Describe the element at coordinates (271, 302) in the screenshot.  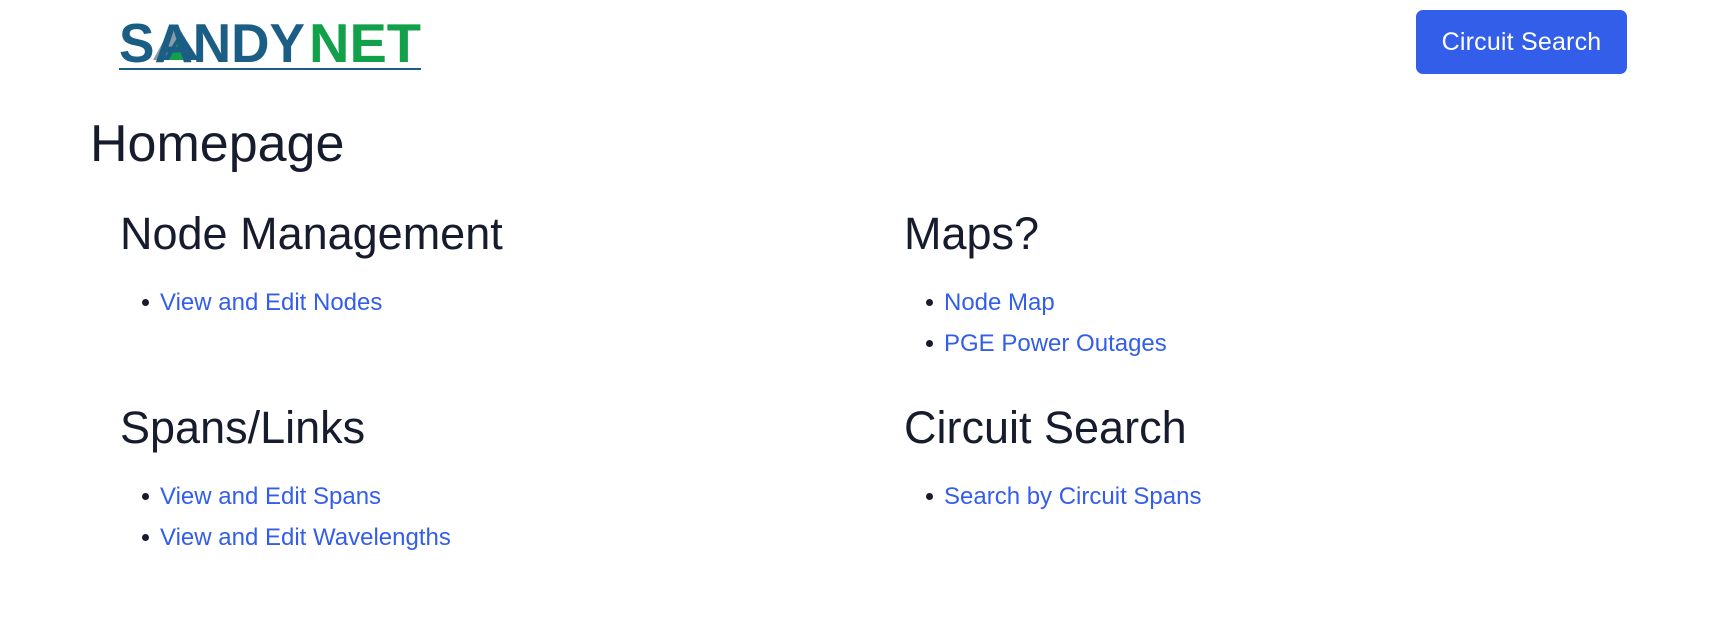
I see `link-view-edit-nodes: View and Edit Nodes` at that location.